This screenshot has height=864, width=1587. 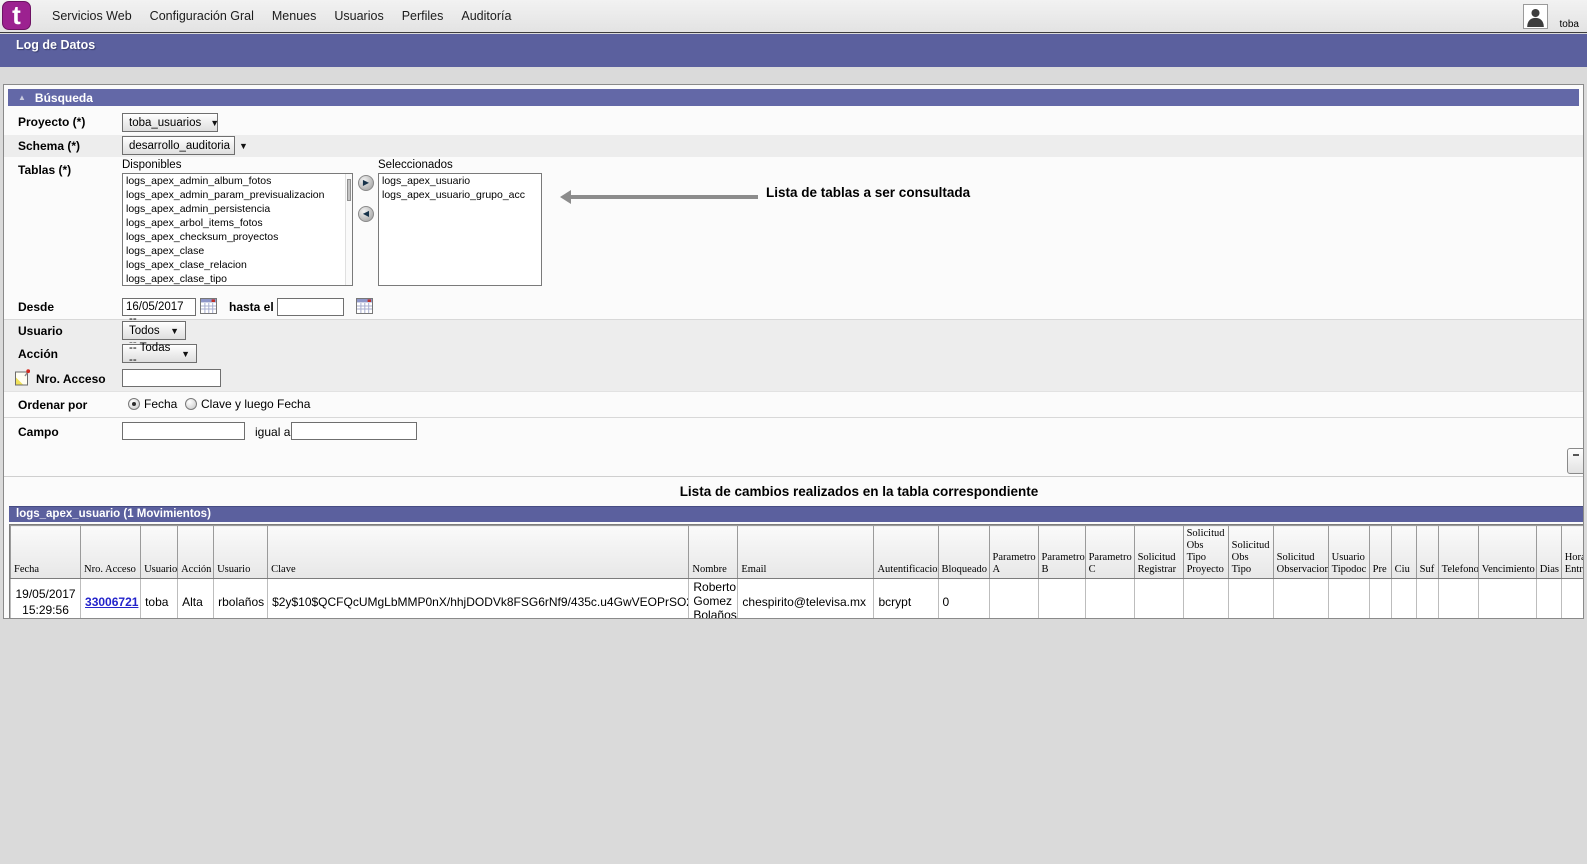 I want to click on table-cell: 33006721, so click(x=111, y=598).